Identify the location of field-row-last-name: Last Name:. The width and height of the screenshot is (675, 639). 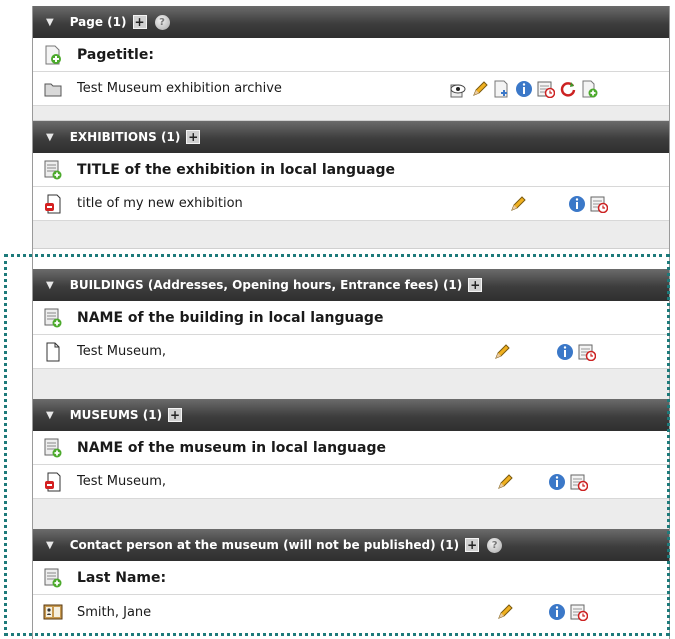
(351, 578).